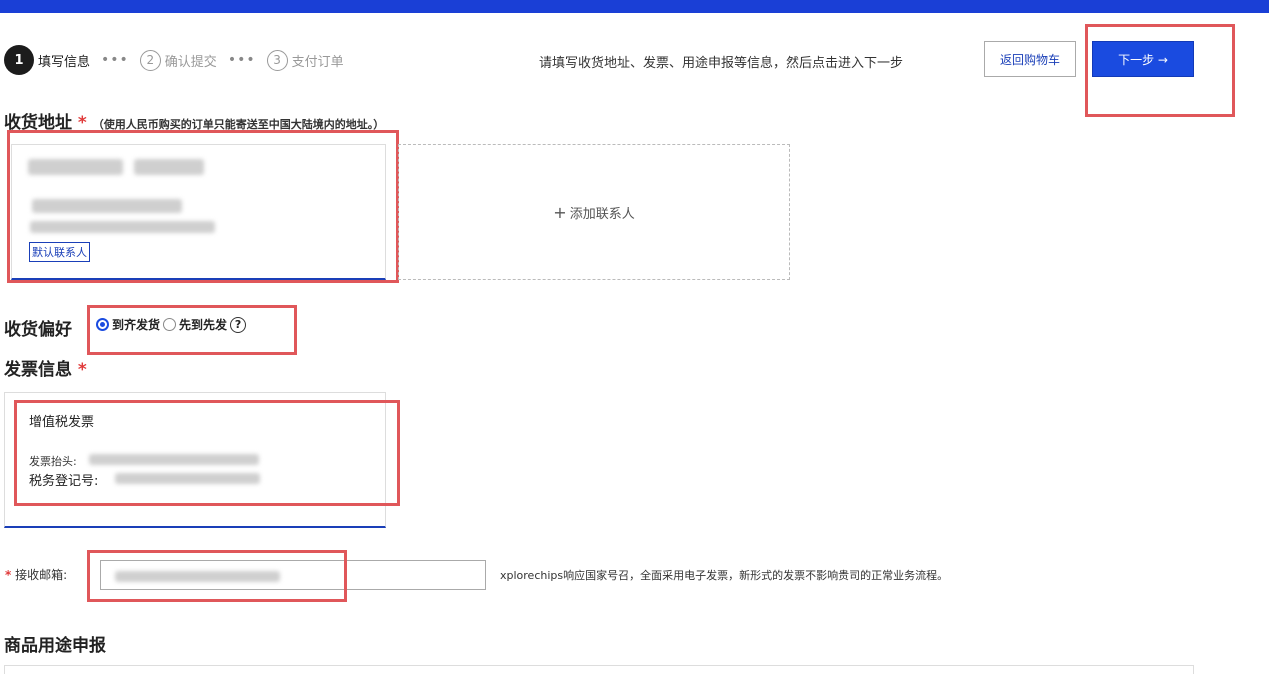 The width and height of the screenshot is (1269, 674). What do you see at coordinates (721, 63) in the screenshot?
I see `instruction-hint: 请填写收货地址、发票、用途申报等信息，然后点击进入下一步` at bounding box center [721, 63].